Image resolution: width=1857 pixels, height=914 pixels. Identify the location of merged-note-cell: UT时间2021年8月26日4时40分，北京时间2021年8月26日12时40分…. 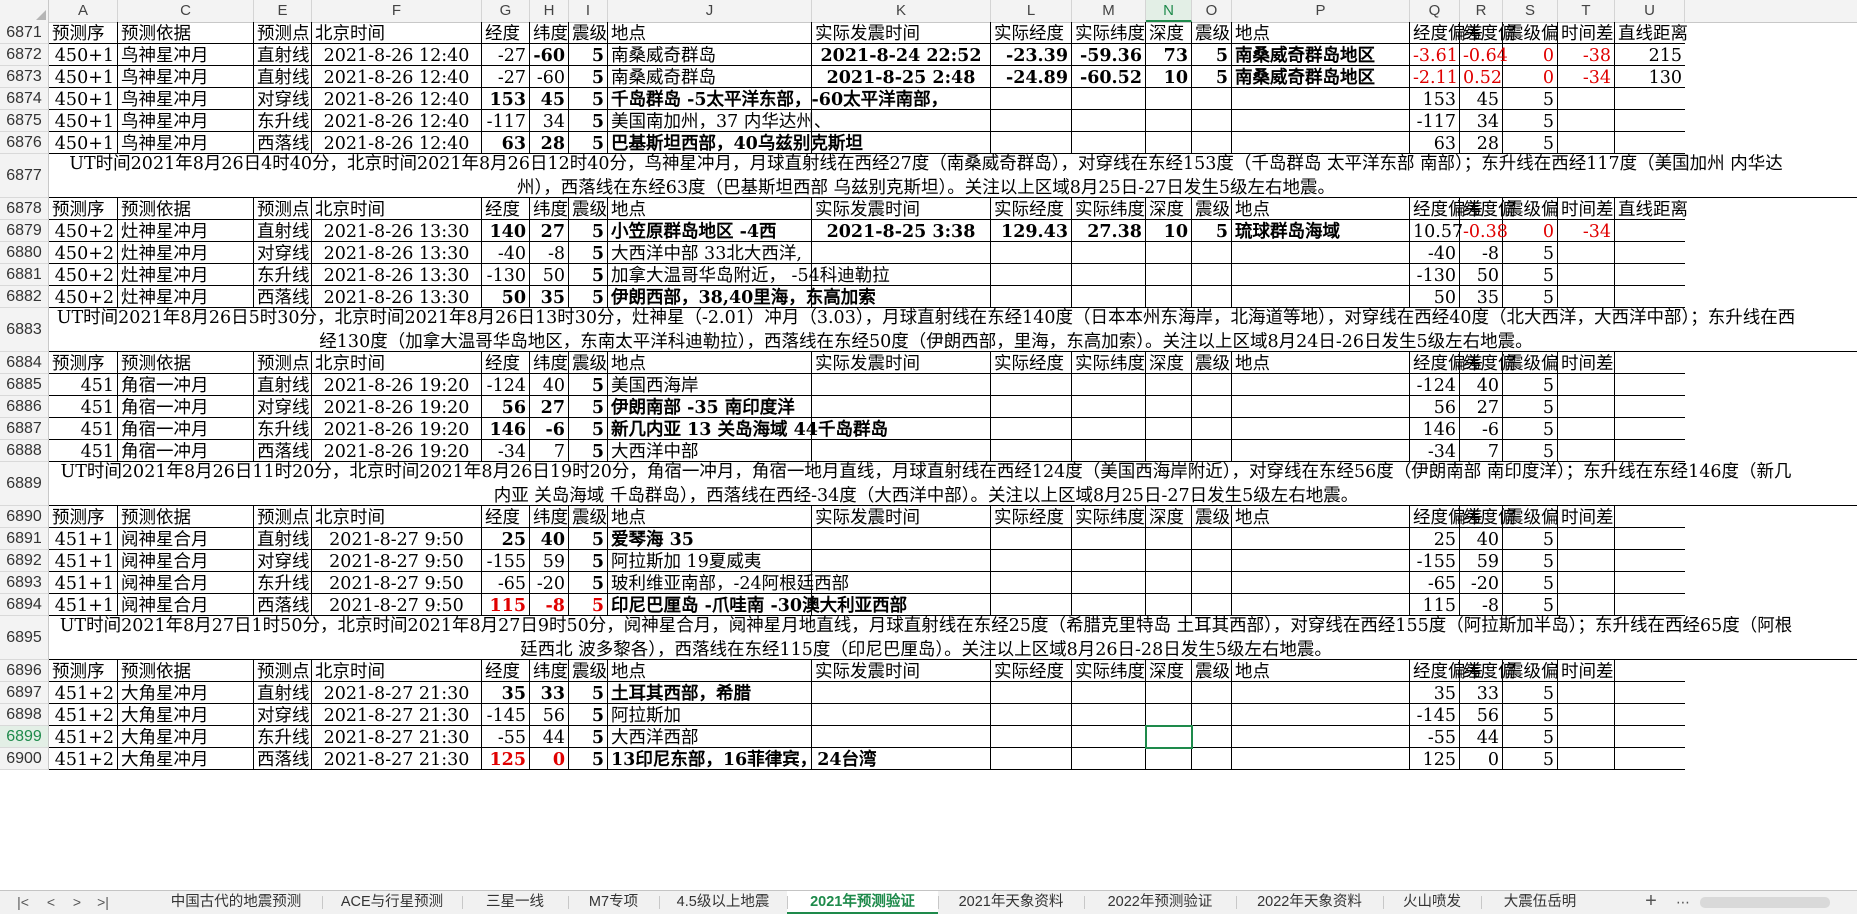
(953, 176).